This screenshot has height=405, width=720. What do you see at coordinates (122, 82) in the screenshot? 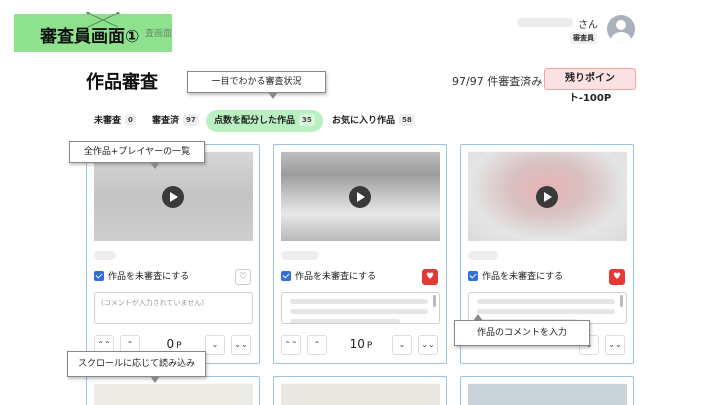
I see `page-title: 作品審査` at bounding box center [122, 82].